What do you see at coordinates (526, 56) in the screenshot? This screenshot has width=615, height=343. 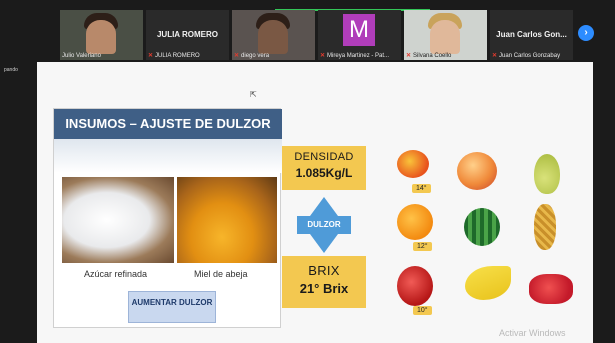 I see `participant-name: ✕ Juan Carlos Gonzabay` at bounding box center [526, 56].